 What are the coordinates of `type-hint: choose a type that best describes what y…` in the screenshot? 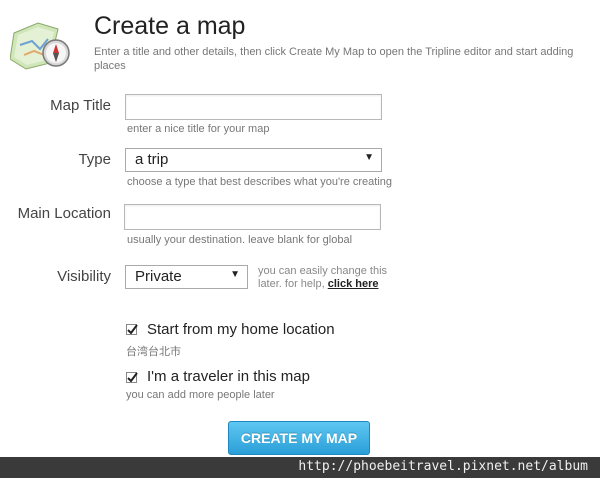 It's located at (260, 182).